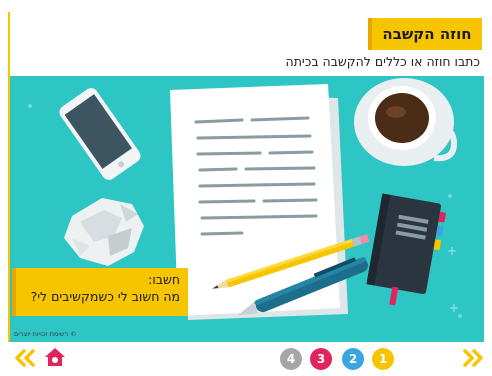 The image size is (492, 376). I want to click on double-chevron-right-icon, so click(473, 358).